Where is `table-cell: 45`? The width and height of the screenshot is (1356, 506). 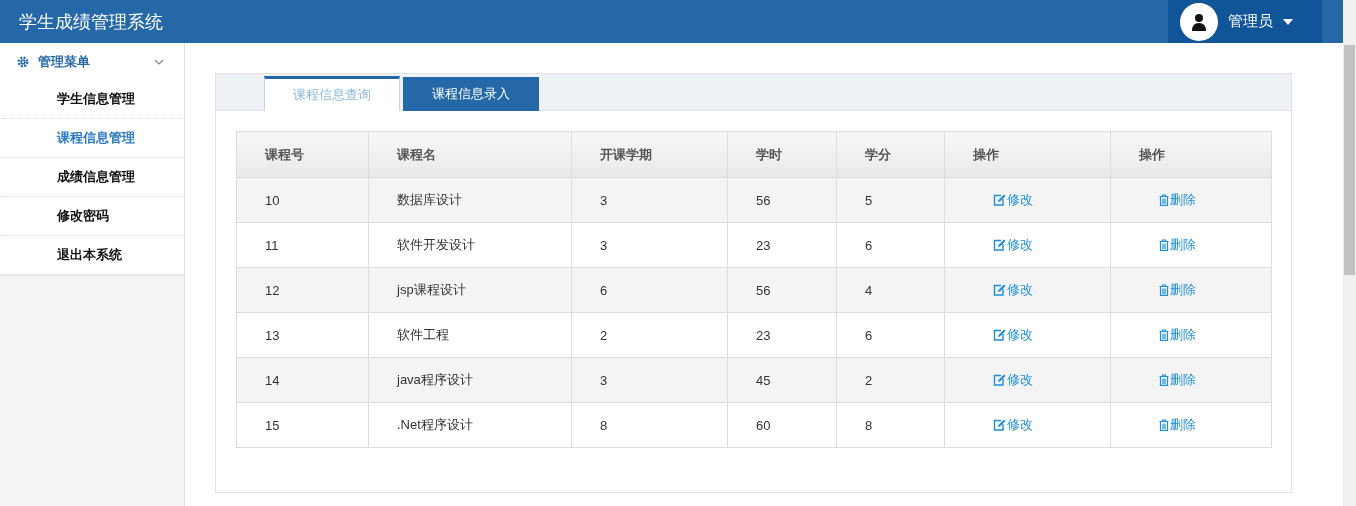
table-cell: 45 is located at coordinates (782, 380).